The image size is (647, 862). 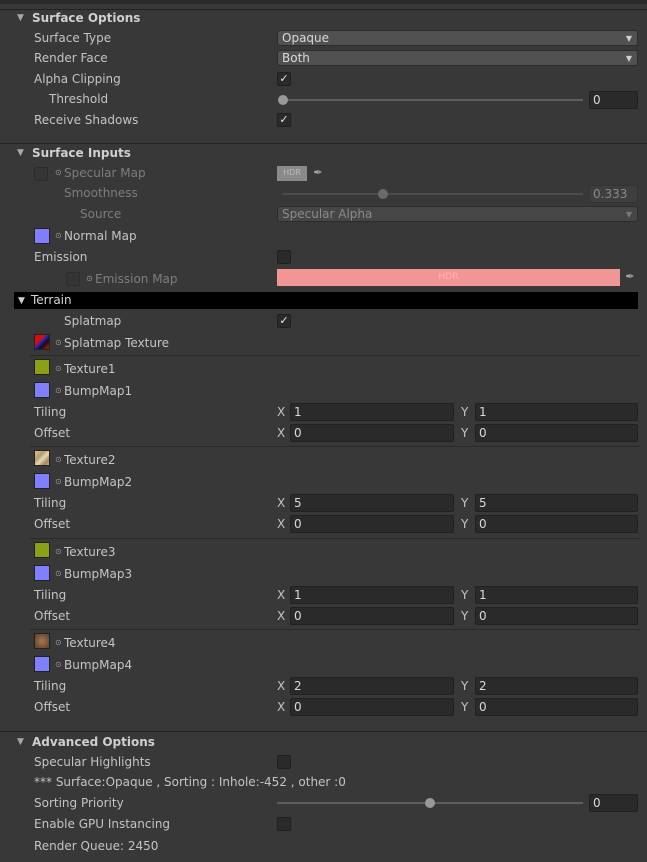 What do you see at coordinates (90, 552) in the screenshot?
I see `texture-label: Texture3` at bounding box center [90, 552].